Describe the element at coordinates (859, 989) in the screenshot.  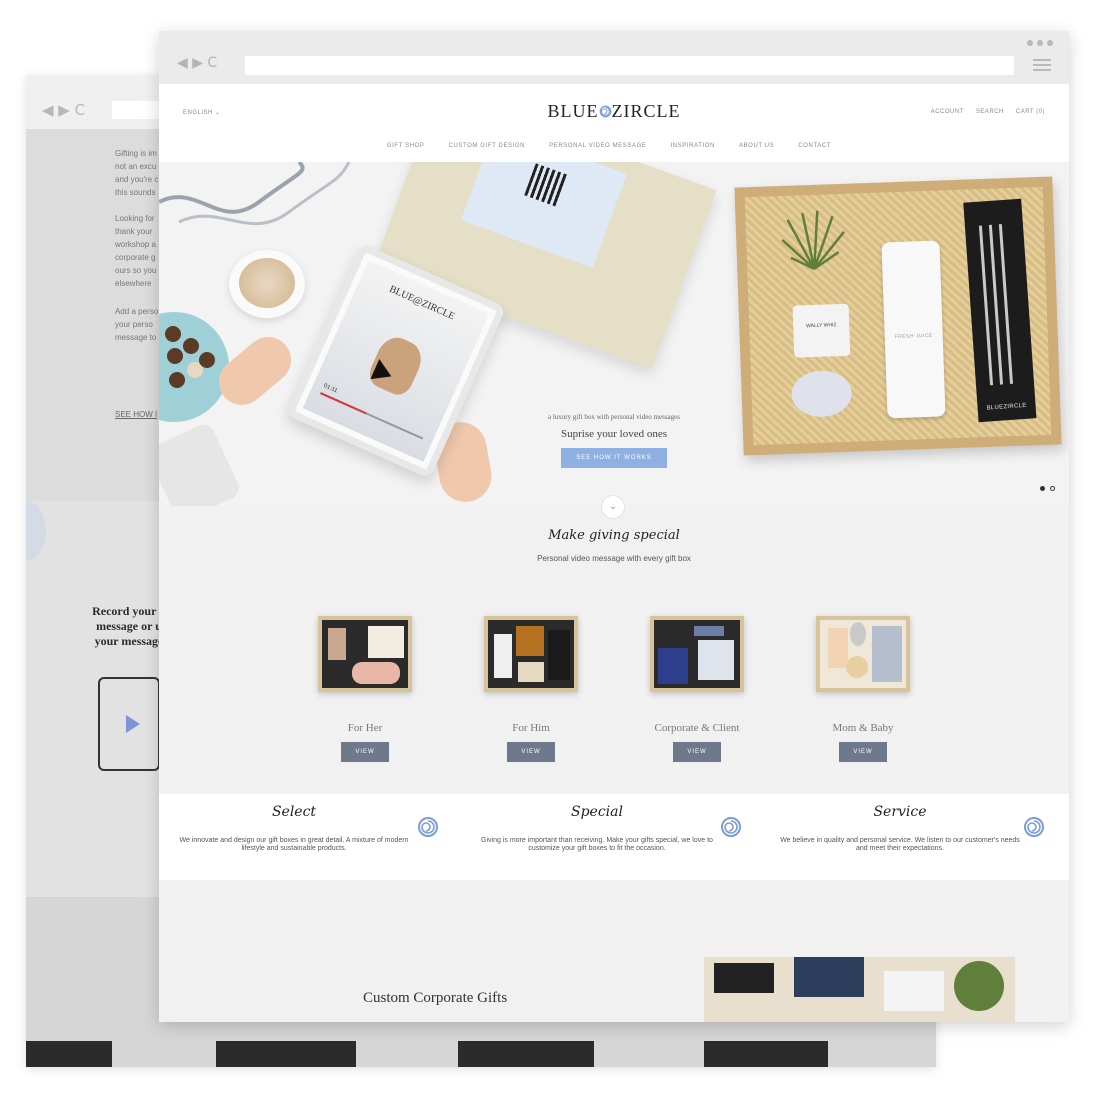
I see `corporate-gift-image` at that location.